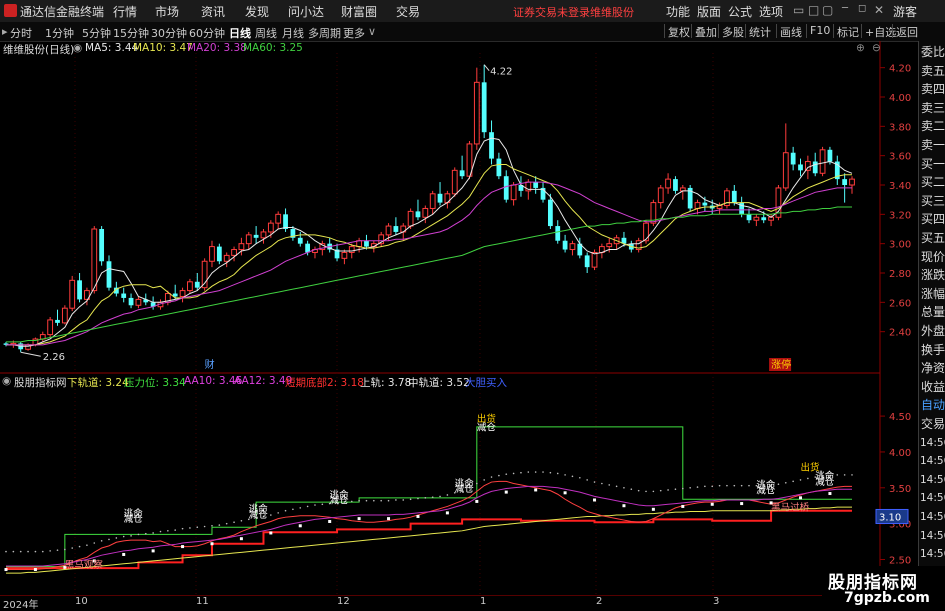  I want to click on sidebar-item: 委比, so click(932, 52).